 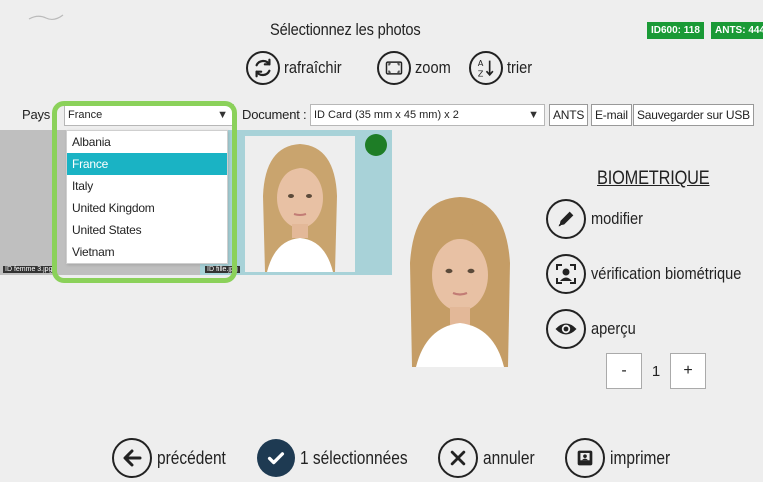 I want to click on status-badge-id600: ID600: 118, so click(x=675, y=30).